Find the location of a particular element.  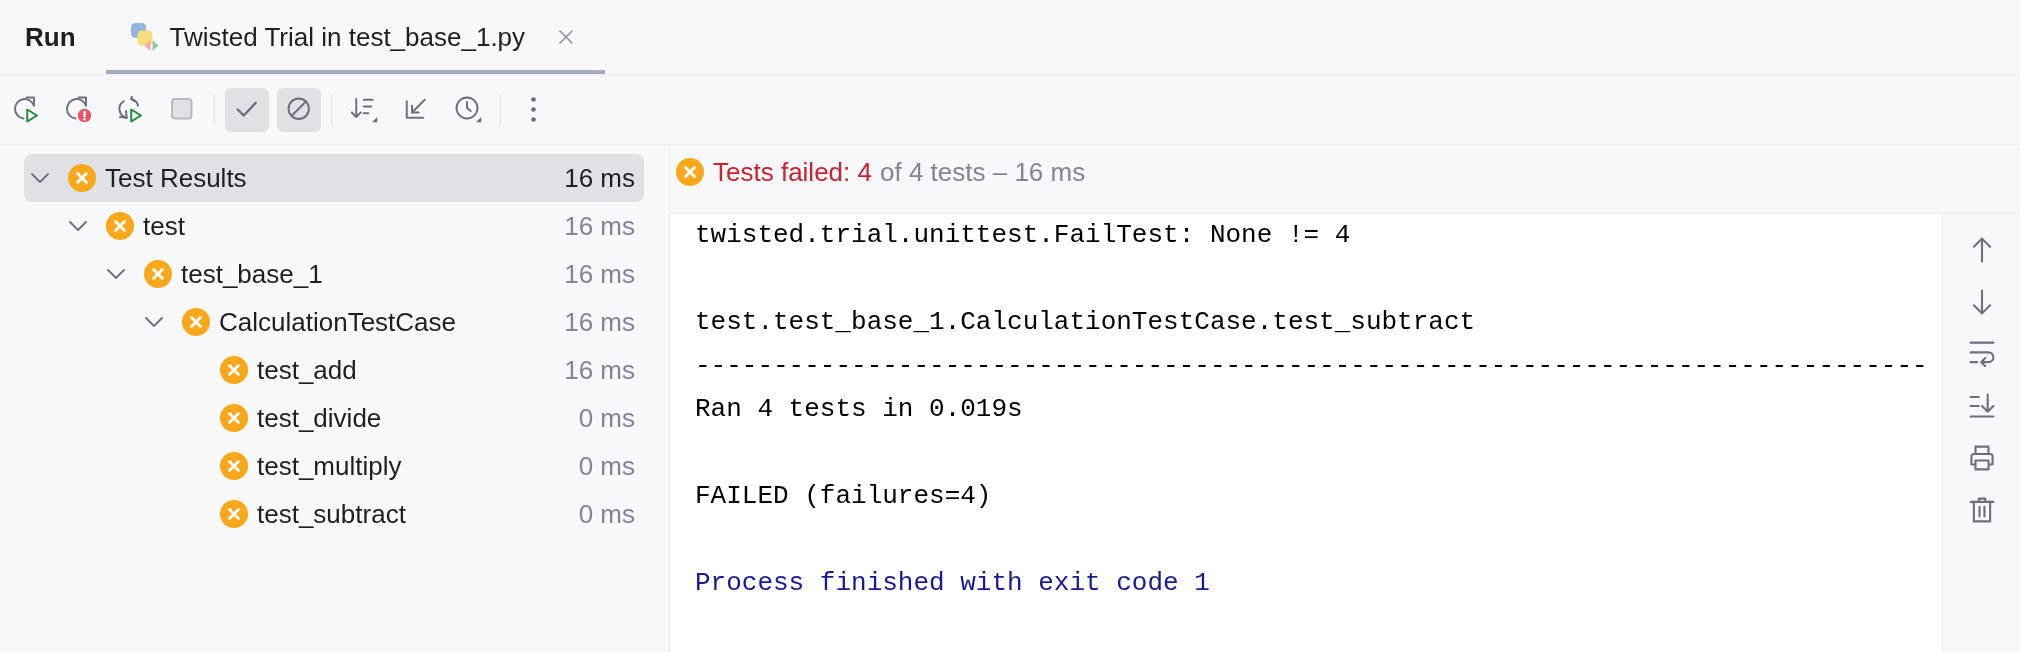

test-name: test_divide is located at coordinates (319, 418).